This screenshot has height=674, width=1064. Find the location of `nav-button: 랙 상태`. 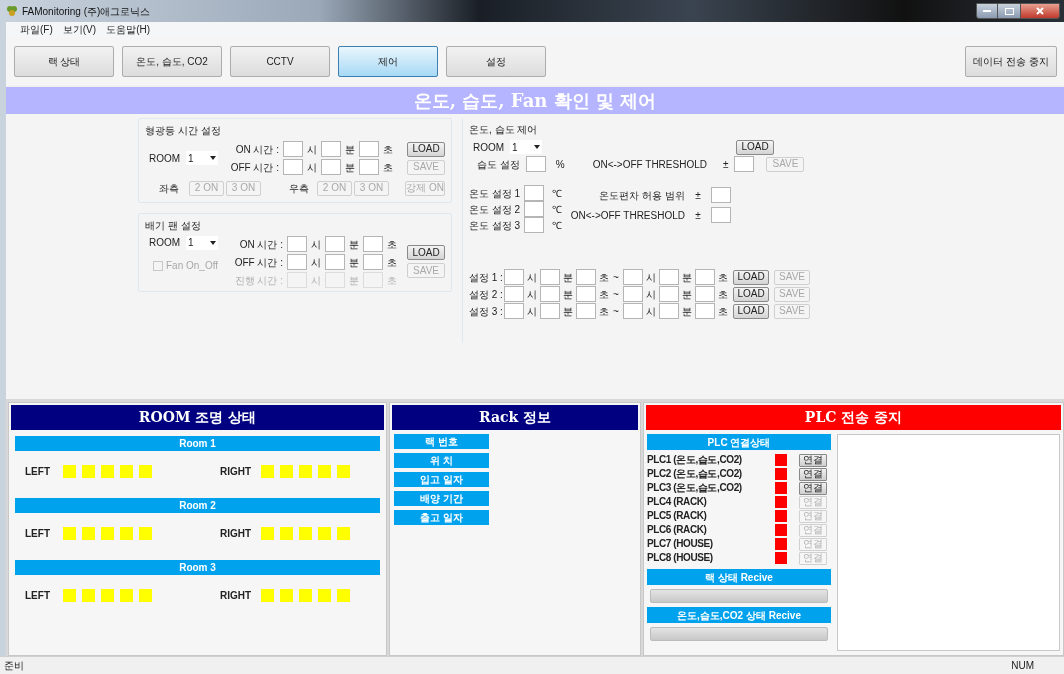

nav-button: 랙 상태 is located at coordinates (64, 61).